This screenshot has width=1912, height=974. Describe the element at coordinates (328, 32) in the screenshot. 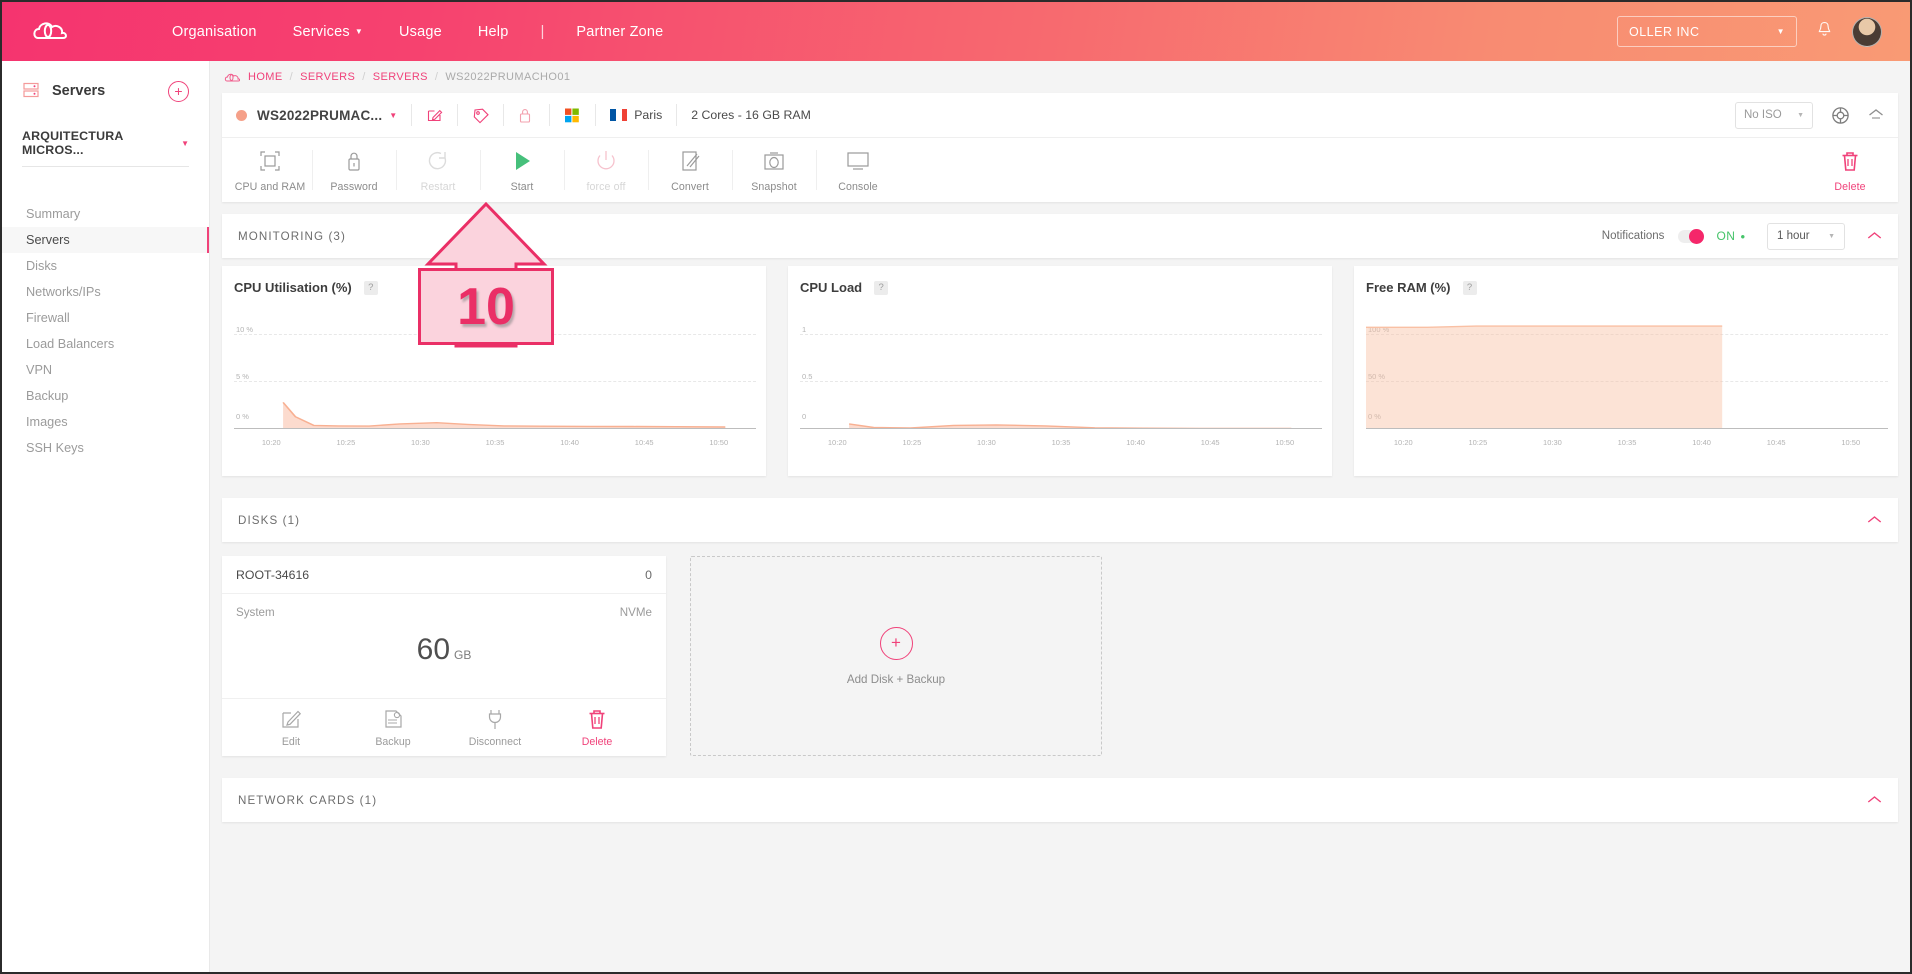

I see `nav-item-services: Services ▼` at that location.